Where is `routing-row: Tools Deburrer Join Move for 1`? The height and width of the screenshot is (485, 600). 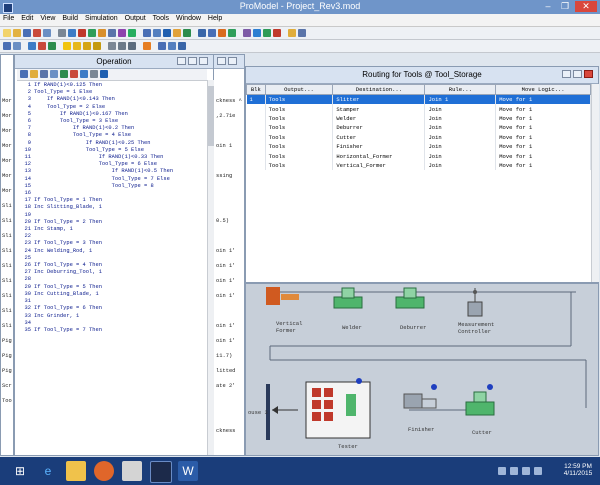 routing-row: Tools Deburrer Join Move for 1 is located at coordinates (418, 128).